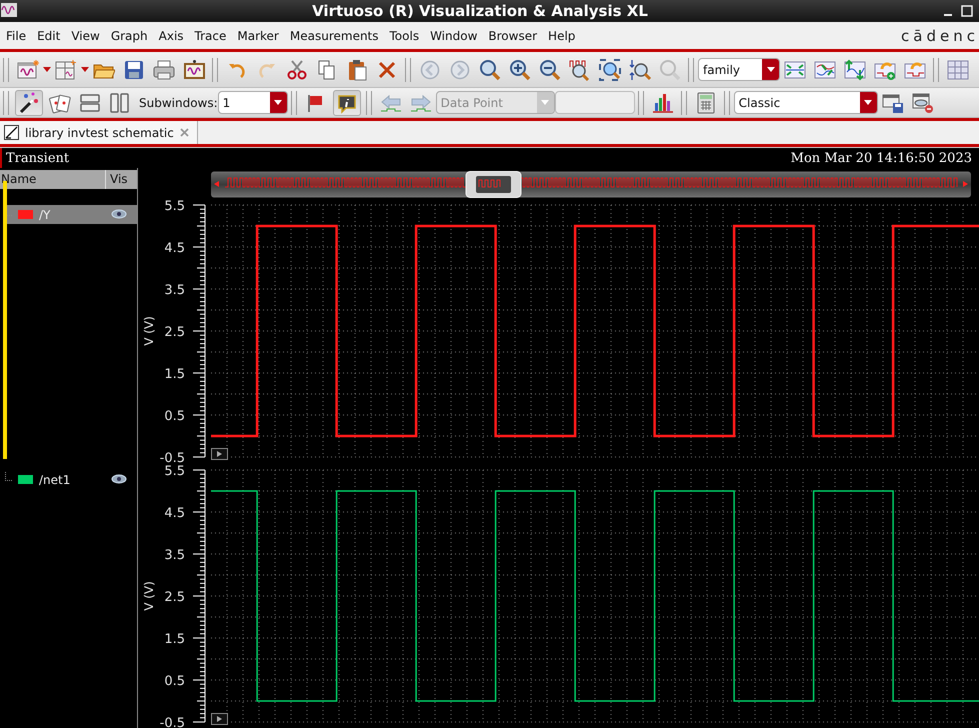 The image size is (979, 728). What do you see at coordinates (561, 35) in the screenshot?
I see `menu-item: Help` at bounding box center [561, 35].